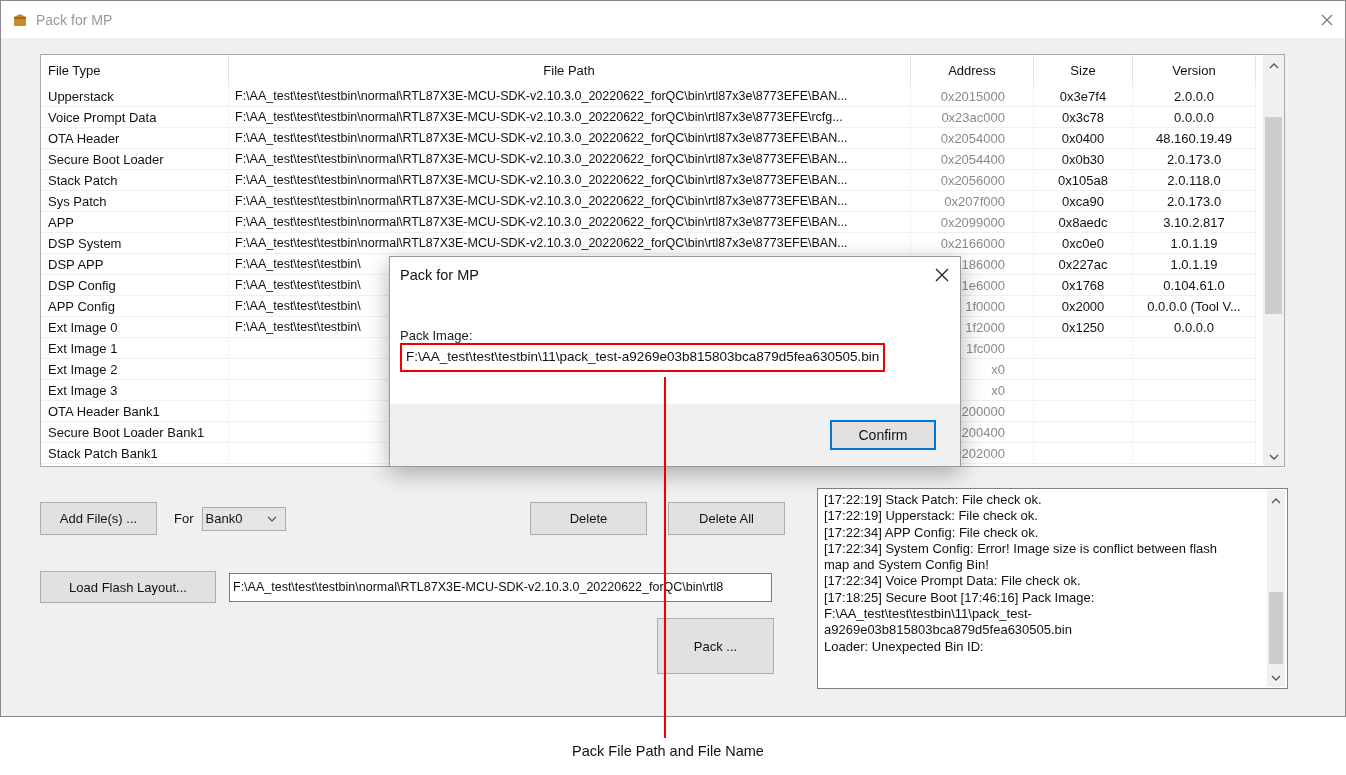 Image resolution: width=1346 pixels, height=775 pixels. I want to click on close-icon, so click(942, 275).